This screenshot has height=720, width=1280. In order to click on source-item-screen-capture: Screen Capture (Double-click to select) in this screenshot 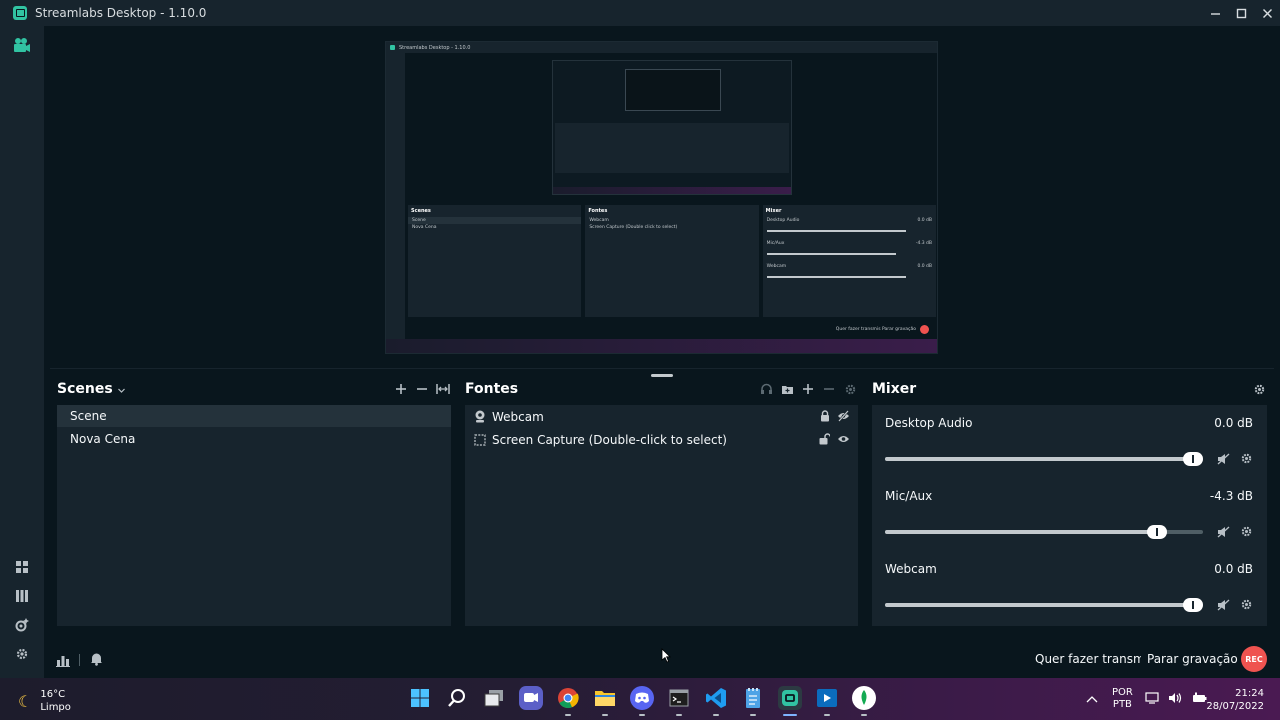, I will do `click(661, 439)`.